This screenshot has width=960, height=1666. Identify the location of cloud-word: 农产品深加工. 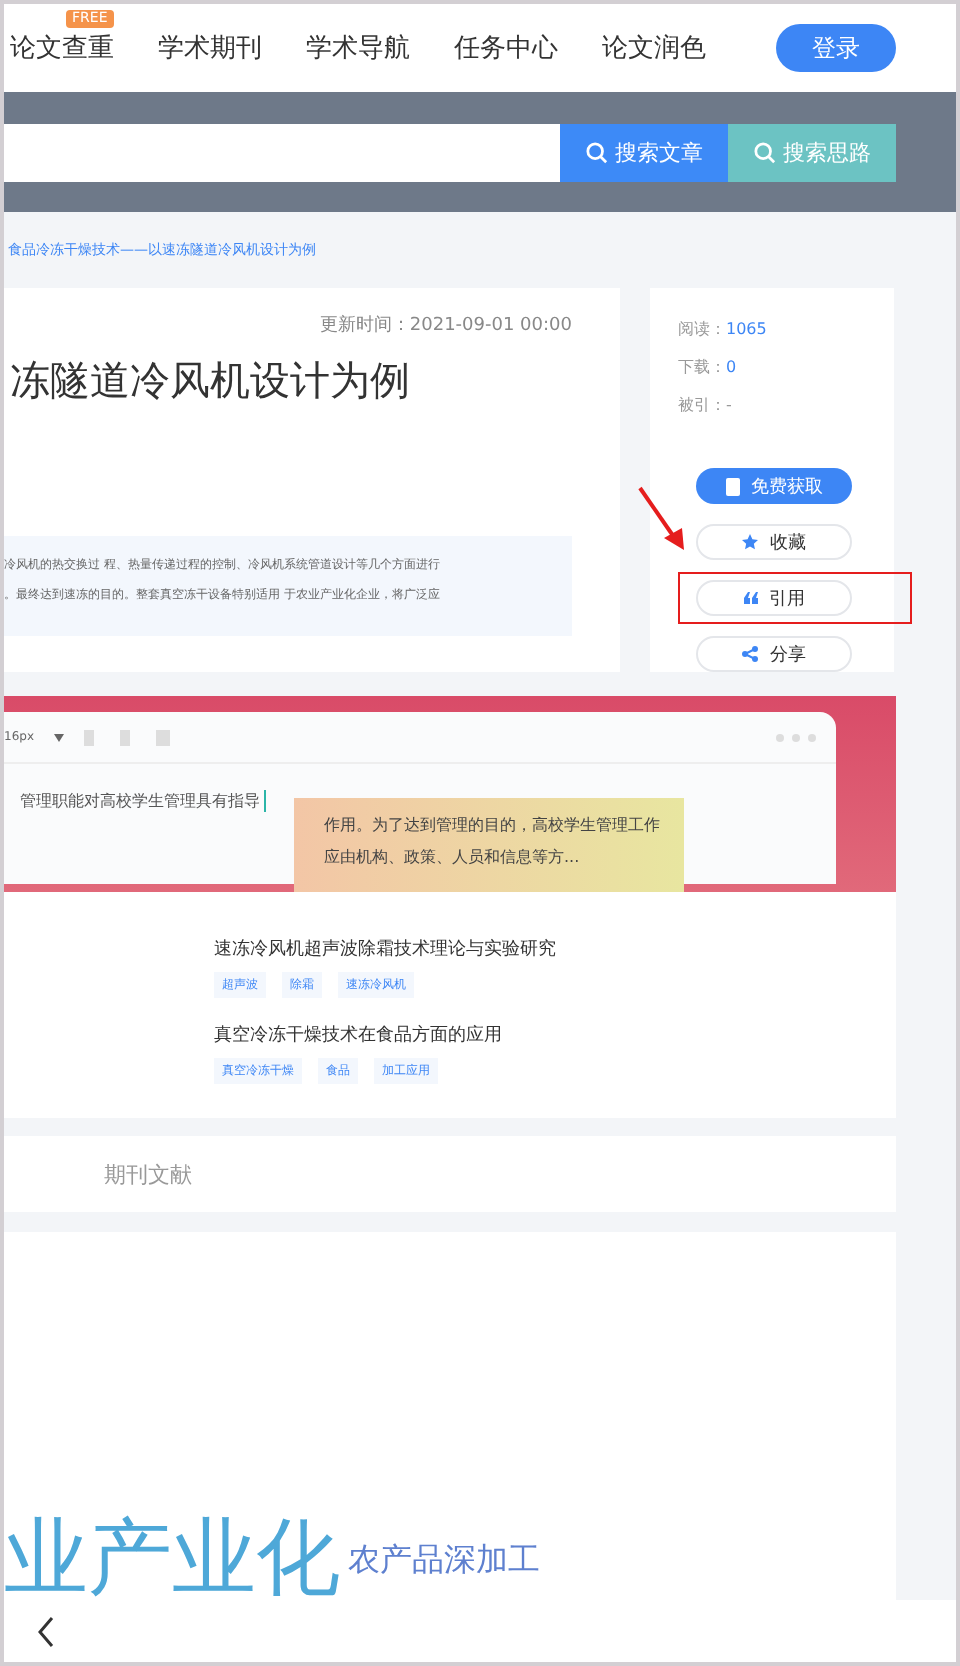
(444, 1560).